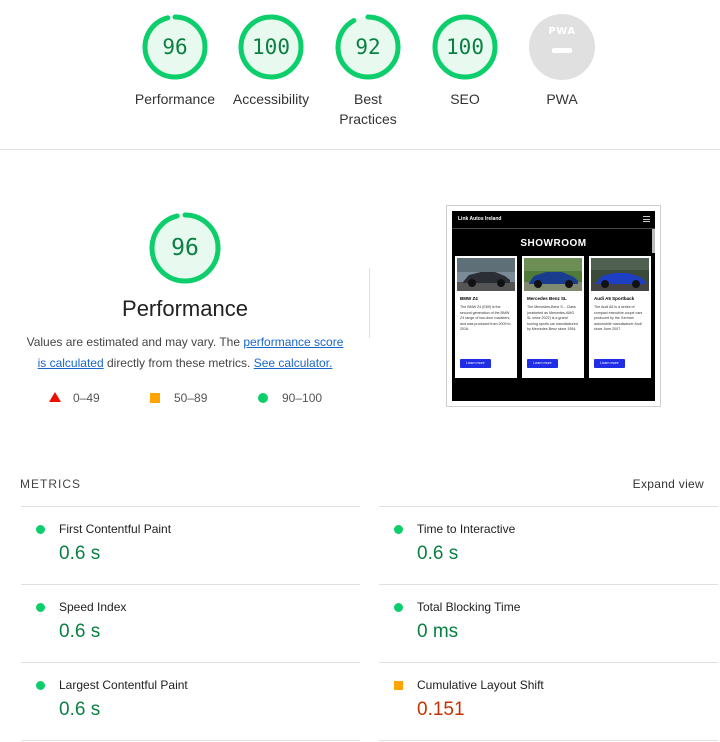 The image size is (720, 742). What do you see at coordinates (668, 484) in the screenshot?
I see `expand-view-toggle: Expand view` at bounding box center [668, 484].